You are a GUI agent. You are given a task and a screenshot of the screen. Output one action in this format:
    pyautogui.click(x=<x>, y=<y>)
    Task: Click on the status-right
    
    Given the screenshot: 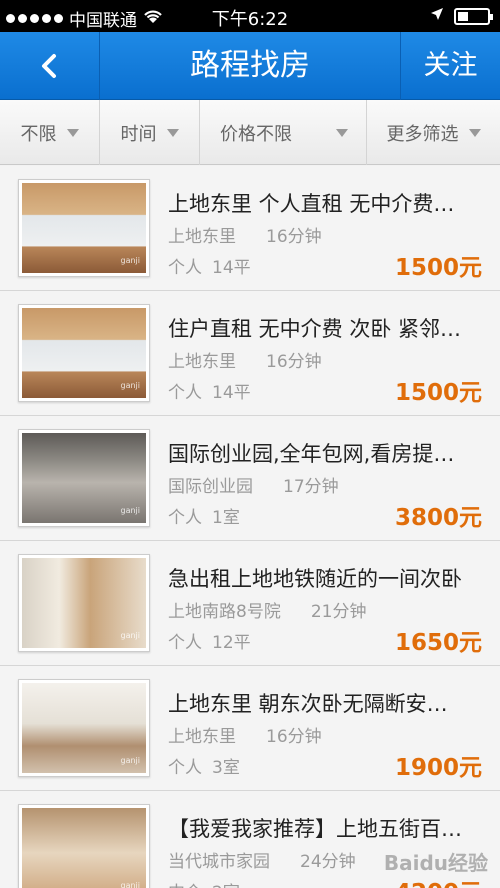 What is the action you would take?
    pyautogui.click(x=461, y=16)
    